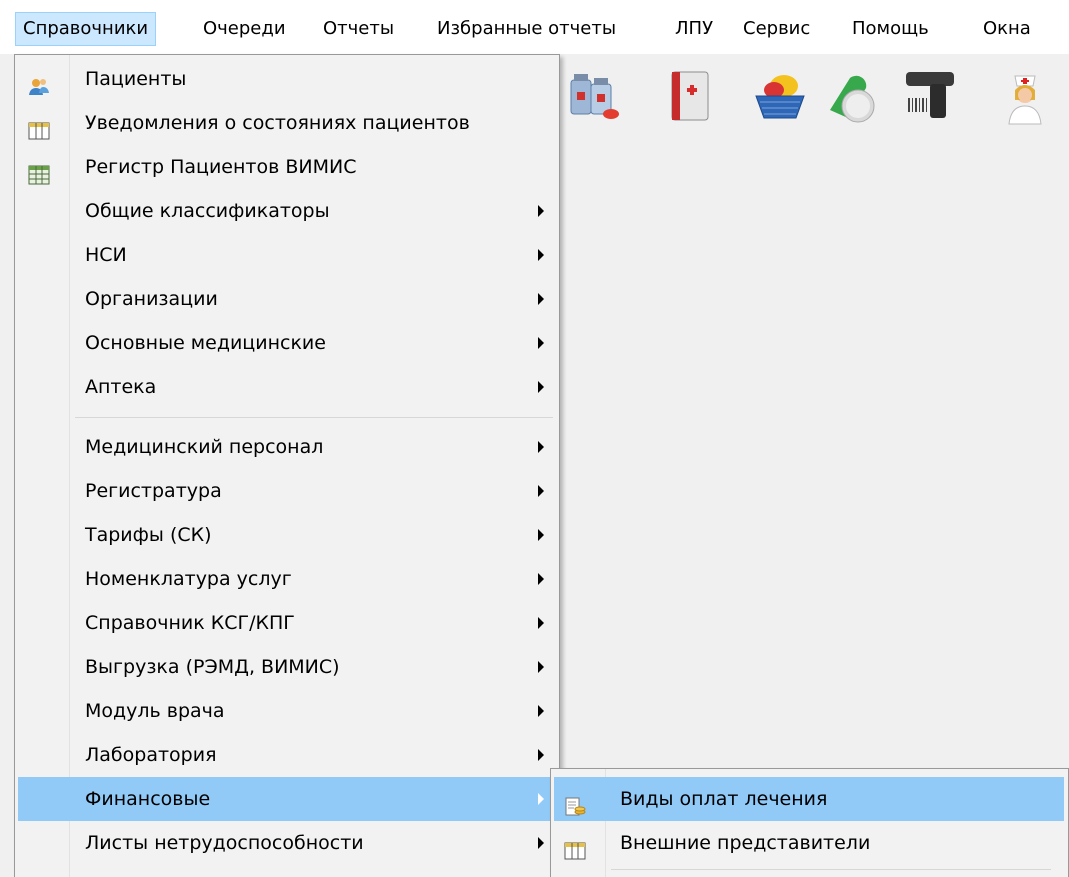 This screenshot has width=1069, height=877. Describe the element at coordinates (287, 255) in the screenshot. I see `menu-item-nsi: НСИ` at that location.